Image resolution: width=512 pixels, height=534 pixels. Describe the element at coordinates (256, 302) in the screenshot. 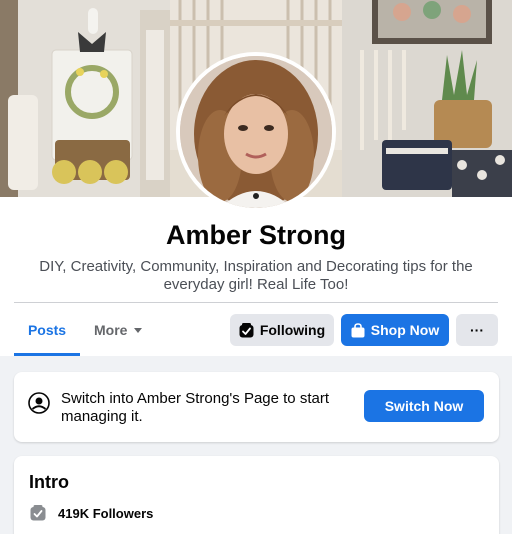

I see `header-divider` at that location.